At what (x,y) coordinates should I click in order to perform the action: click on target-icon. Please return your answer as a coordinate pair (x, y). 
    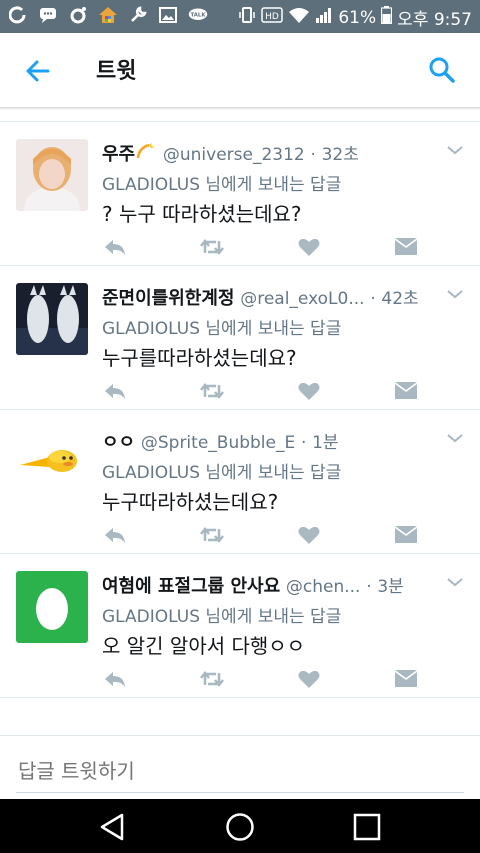
    Looking at the image, I should click on (78, 15).